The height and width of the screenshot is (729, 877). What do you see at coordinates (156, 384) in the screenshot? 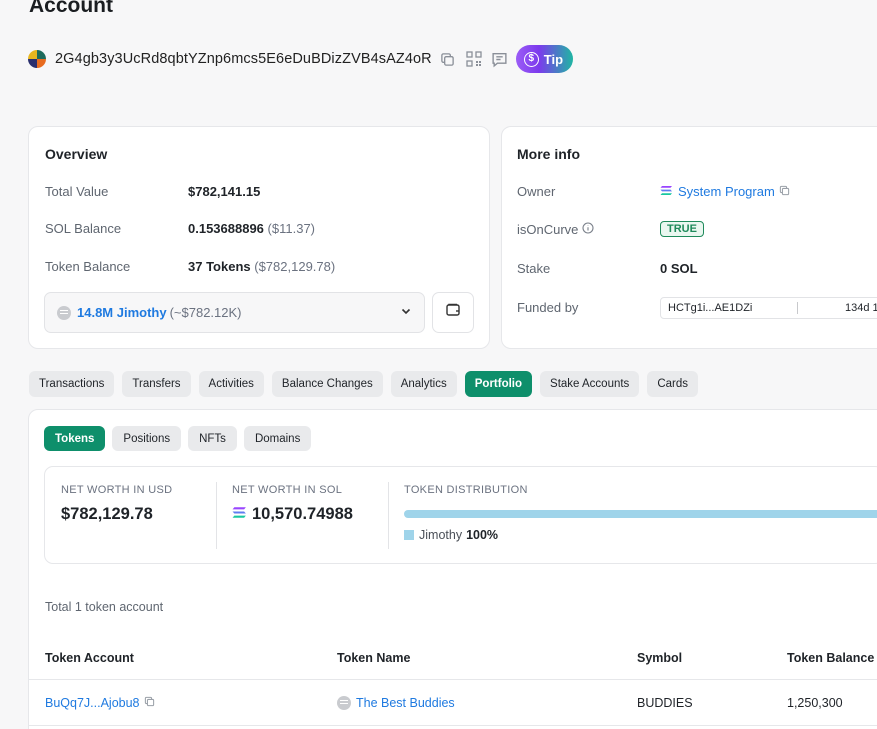
I see `tab-transfers: Transfers` at bounding box center [156, 384].